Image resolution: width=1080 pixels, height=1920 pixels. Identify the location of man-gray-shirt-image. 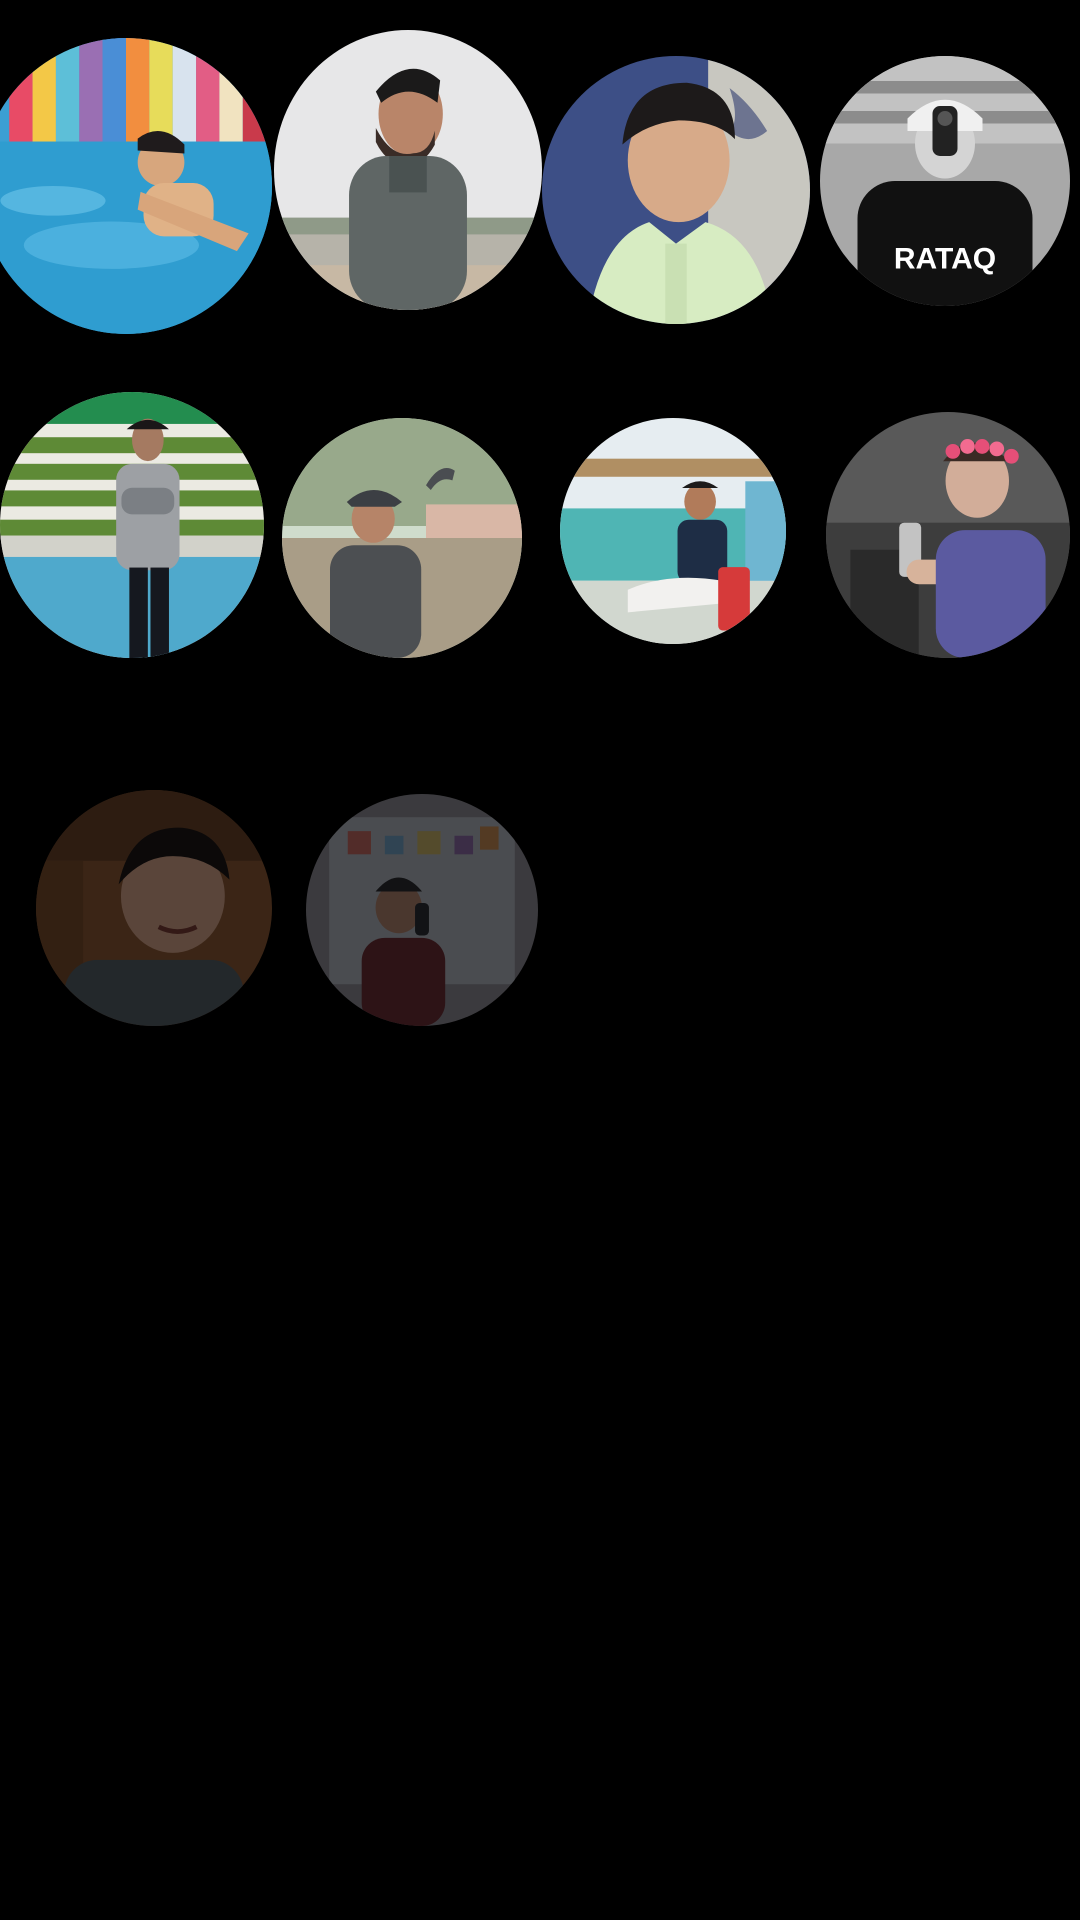
(408, 170).